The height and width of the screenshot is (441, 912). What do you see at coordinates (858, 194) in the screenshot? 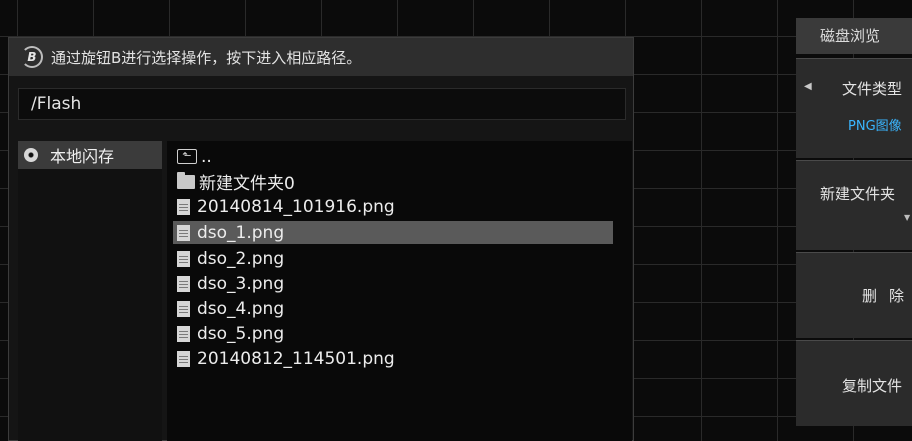
I see `new-folder-label: 新建文件夹` at bounding box center [858, 194].